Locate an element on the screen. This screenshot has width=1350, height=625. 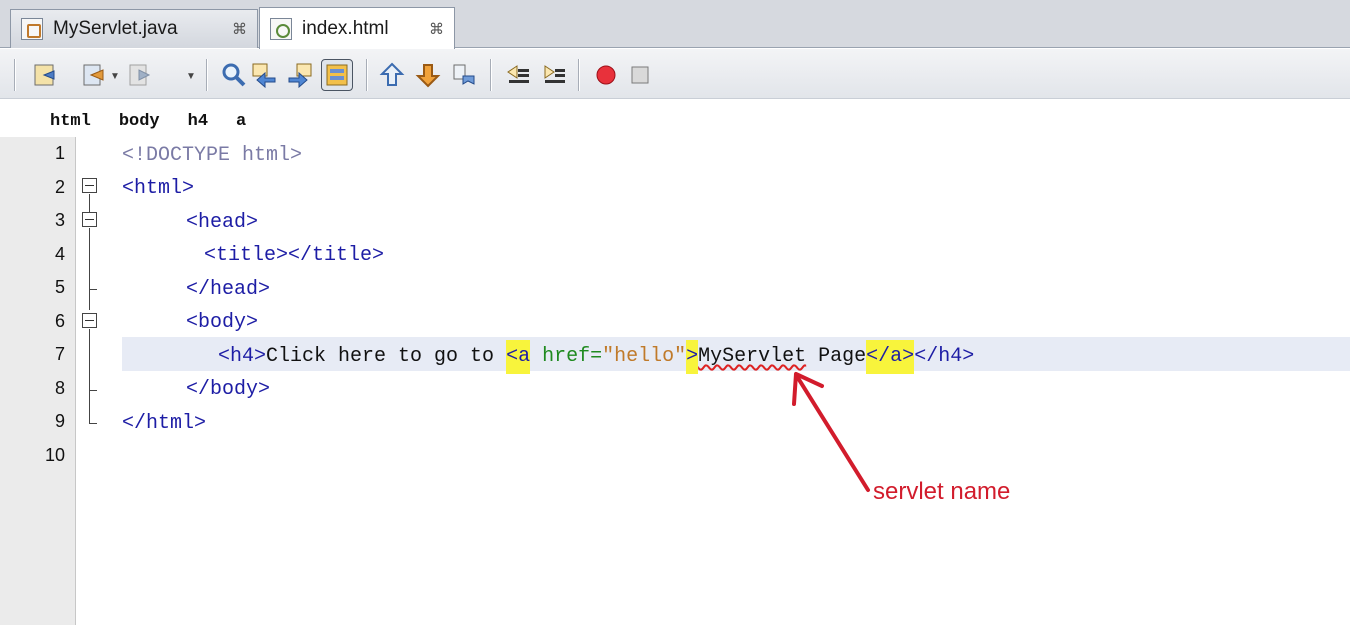
line-number: 2 is located at coordinates (59, 187).